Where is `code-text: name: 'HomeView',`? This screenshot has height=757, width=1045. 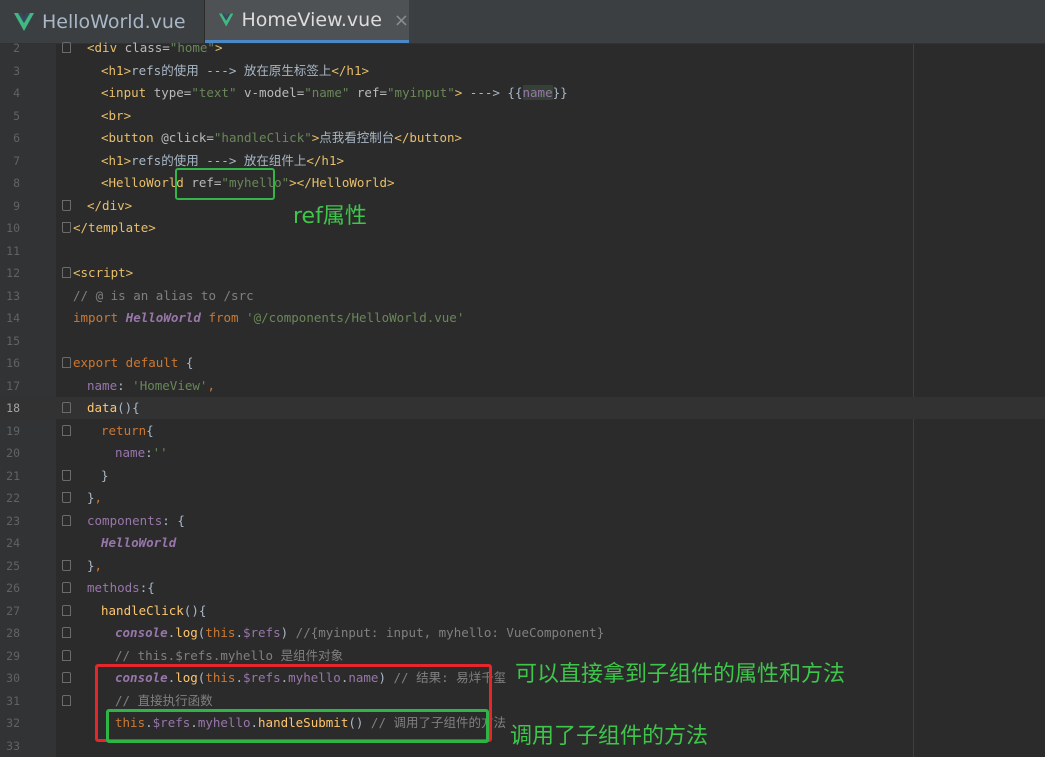 code-text: name: 'HomeView', is located at coordinates (151, 386).